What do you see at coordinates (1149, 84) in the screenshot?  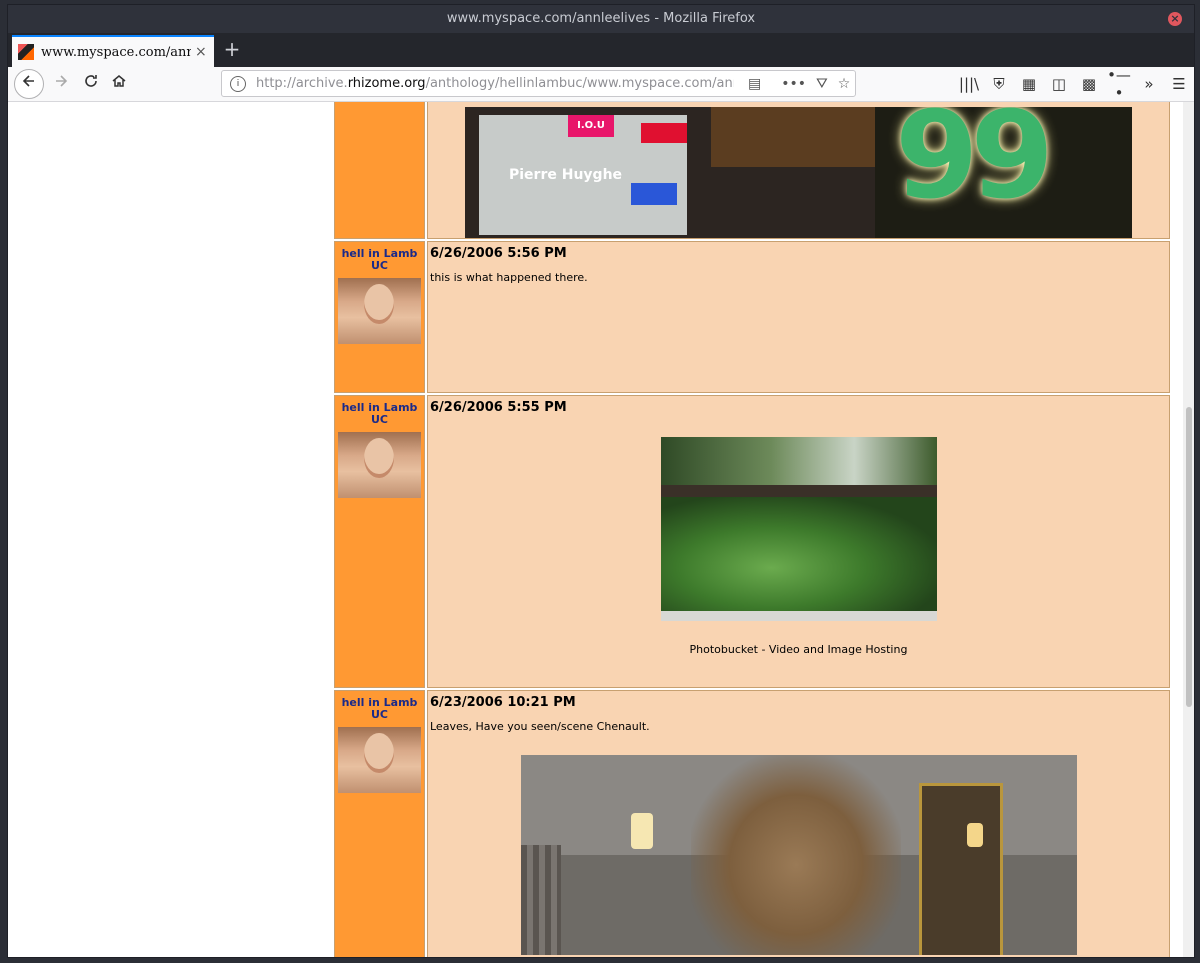 I see `overflow-icon: »` at bounding box center [1149, 84].